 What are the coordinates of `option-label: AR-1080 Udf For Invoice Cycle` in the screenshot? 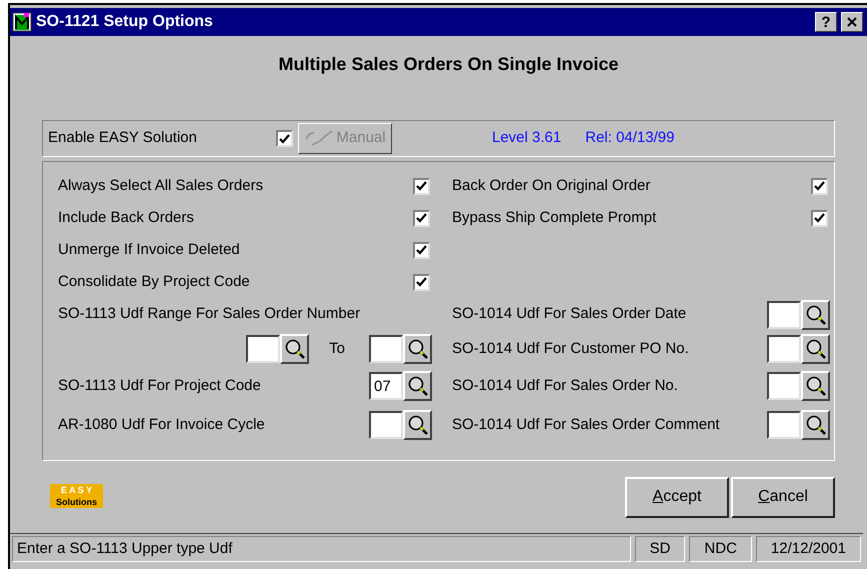 It's located at (161, 424).